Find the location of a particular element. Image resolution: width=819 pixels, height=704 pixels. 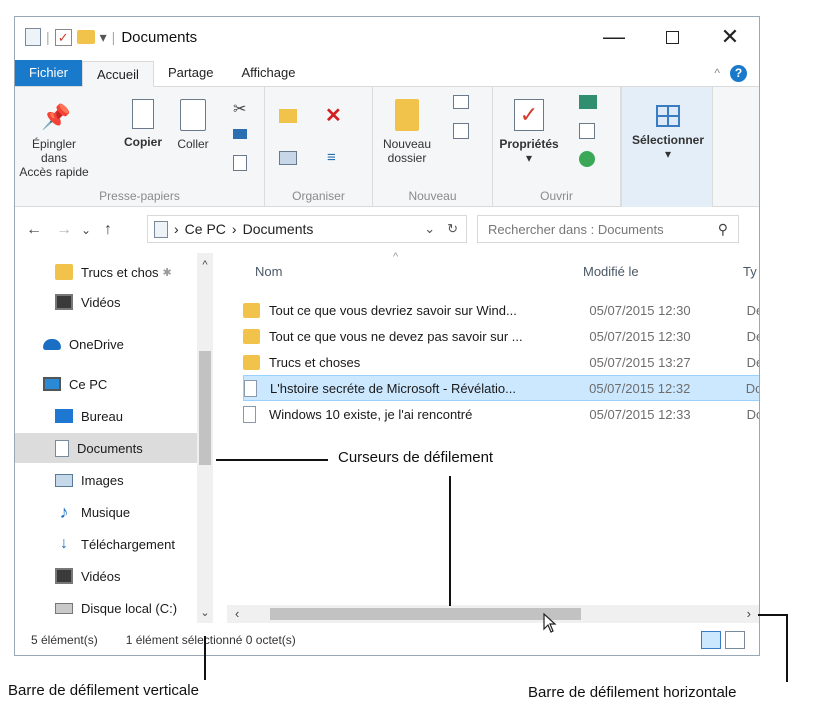

nav-item-videos: Vidéos is located at coordinates (106, 302).